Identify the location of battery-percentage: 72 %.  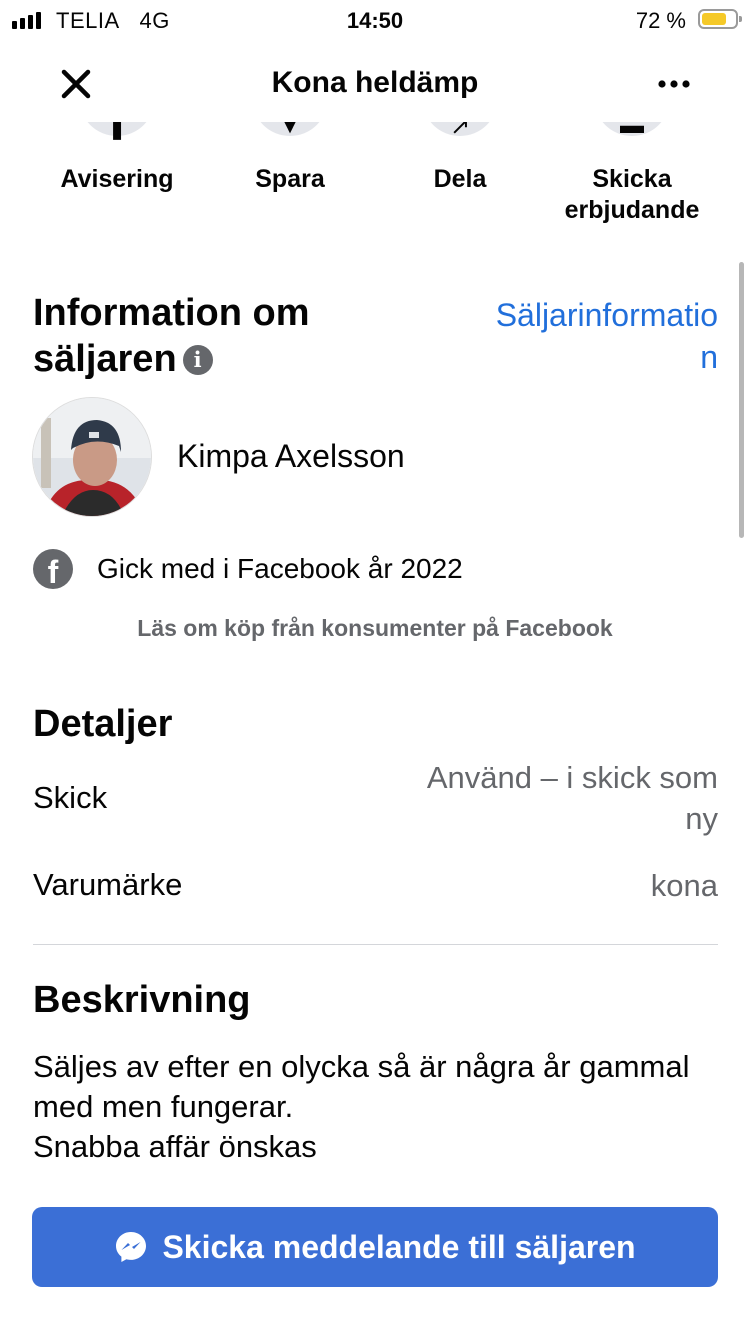
(660, 20).